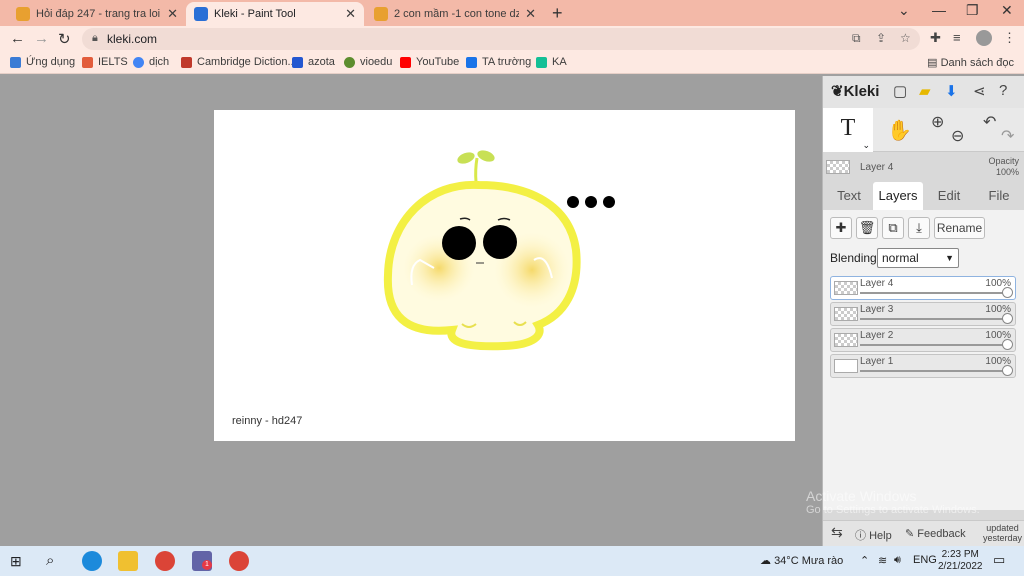 Image resolution: width=1024 pixels, height=576 pixels. What do you see at coordinates (132, 39) in the screenshot?
I see `url-text: kleki.com` at bounding box center [132, 39].